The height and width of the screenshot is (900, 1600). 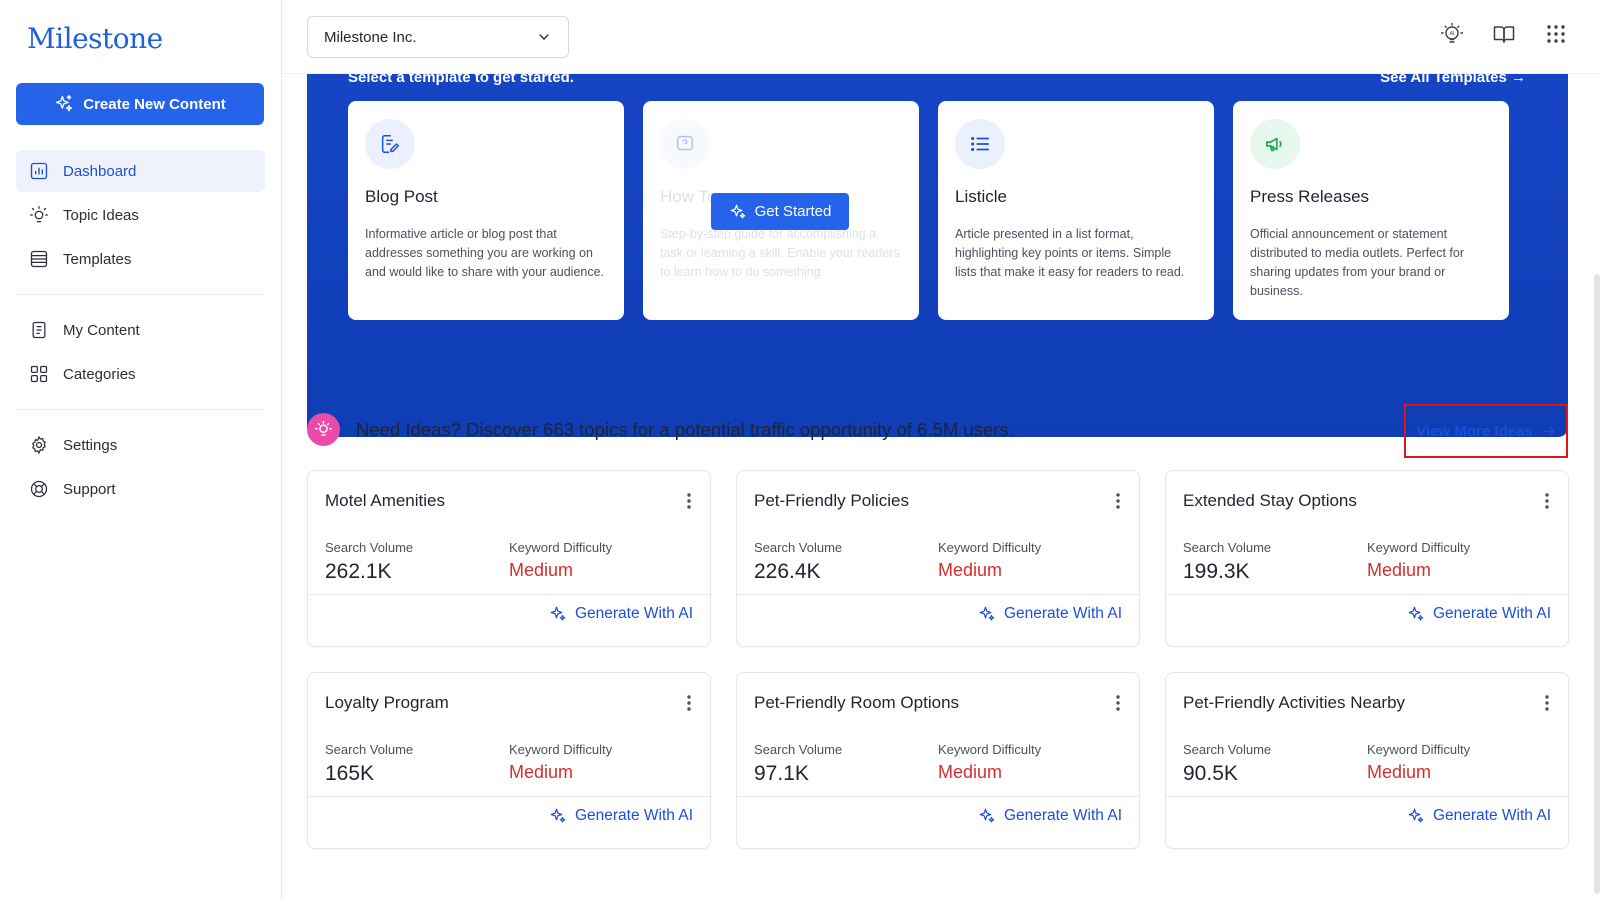 I want to click on chevron-down-icon, so click(x=544, y=37).